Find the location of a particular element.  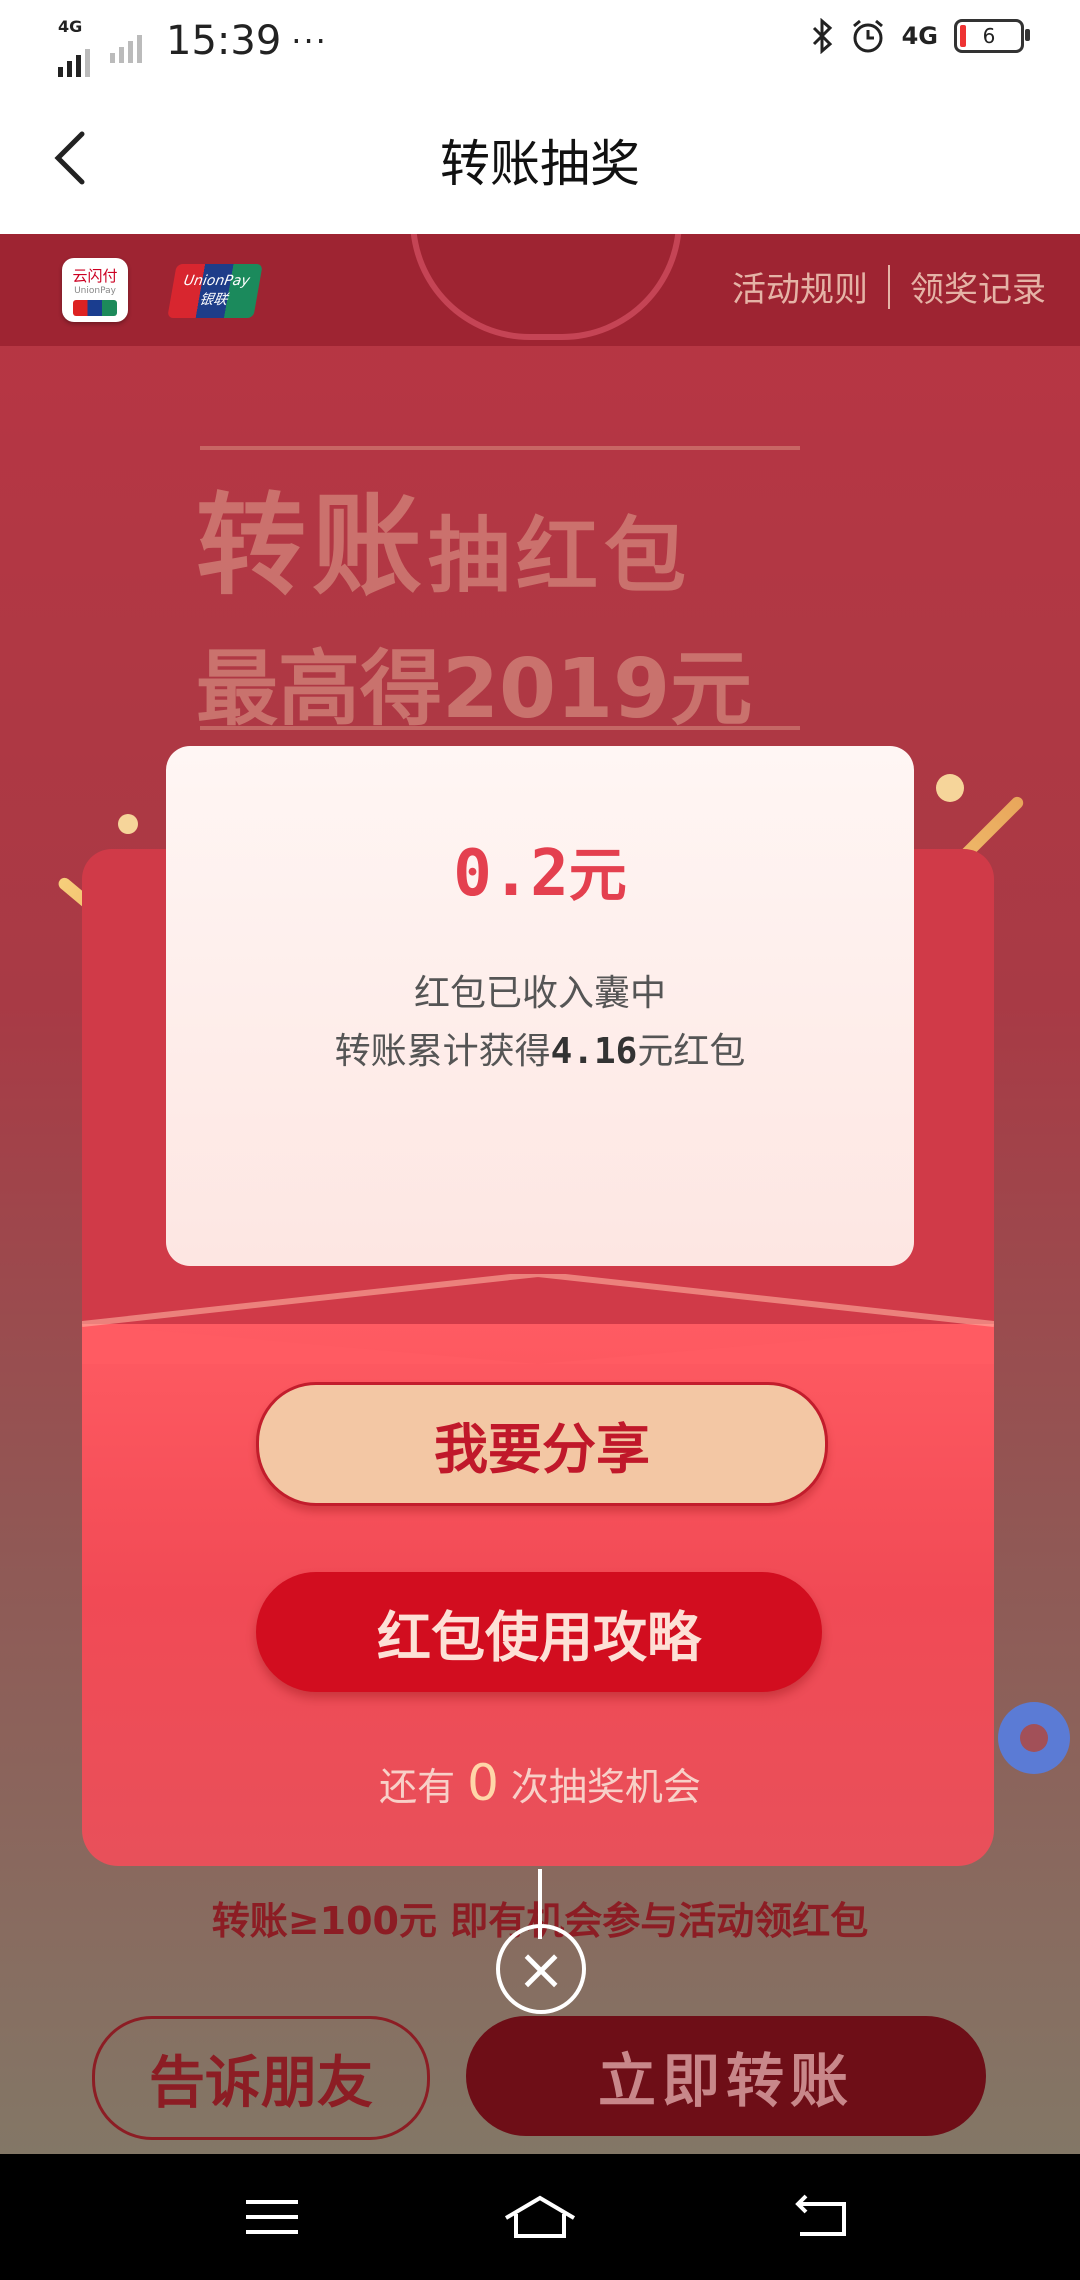

home-icon is located at coordinates (540, 2217).